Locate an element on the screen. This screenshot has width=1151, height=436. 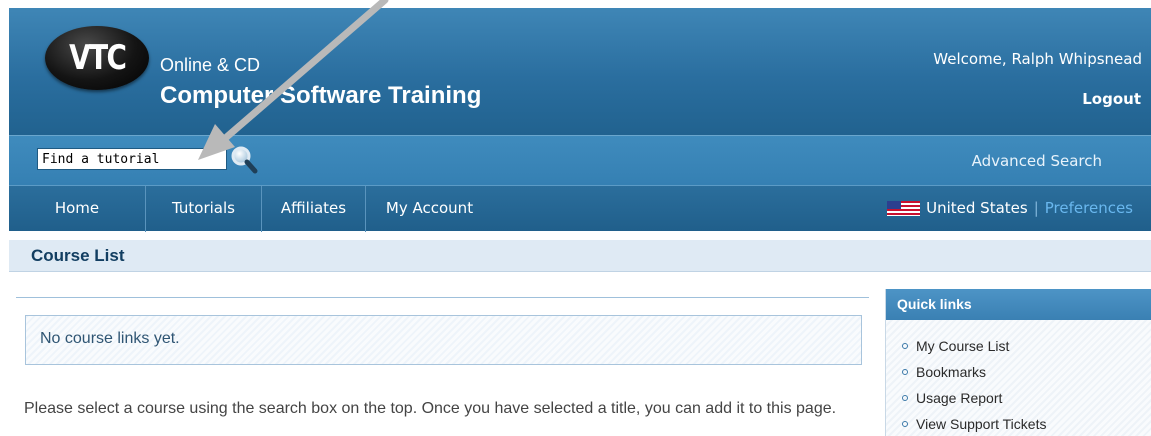
tagline-small: Online & CD is located at coordinates (210, 65).